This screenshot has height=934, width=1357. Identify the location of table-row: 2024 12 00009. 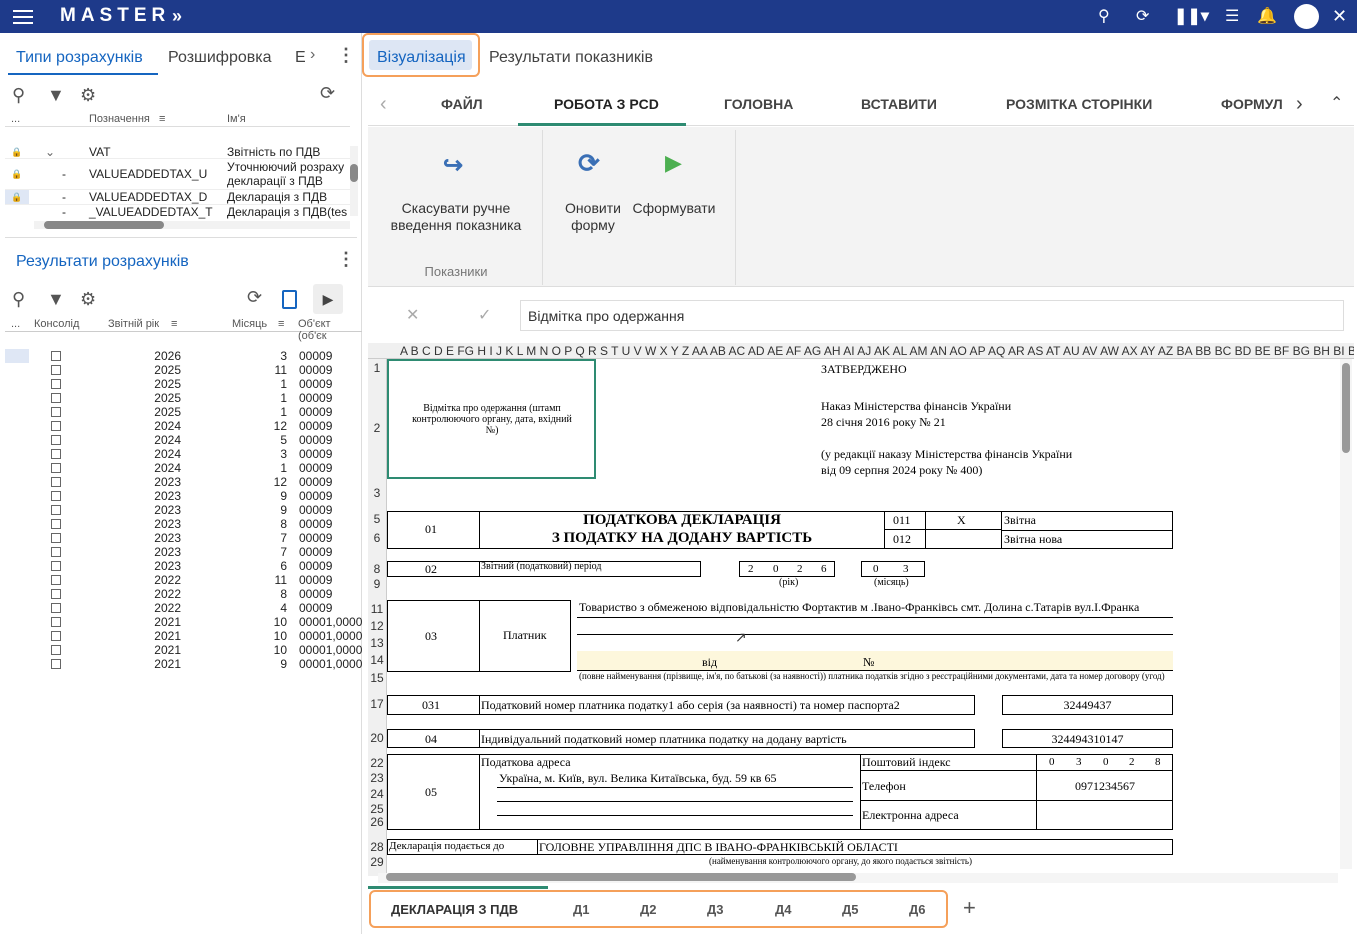
(183, 426).